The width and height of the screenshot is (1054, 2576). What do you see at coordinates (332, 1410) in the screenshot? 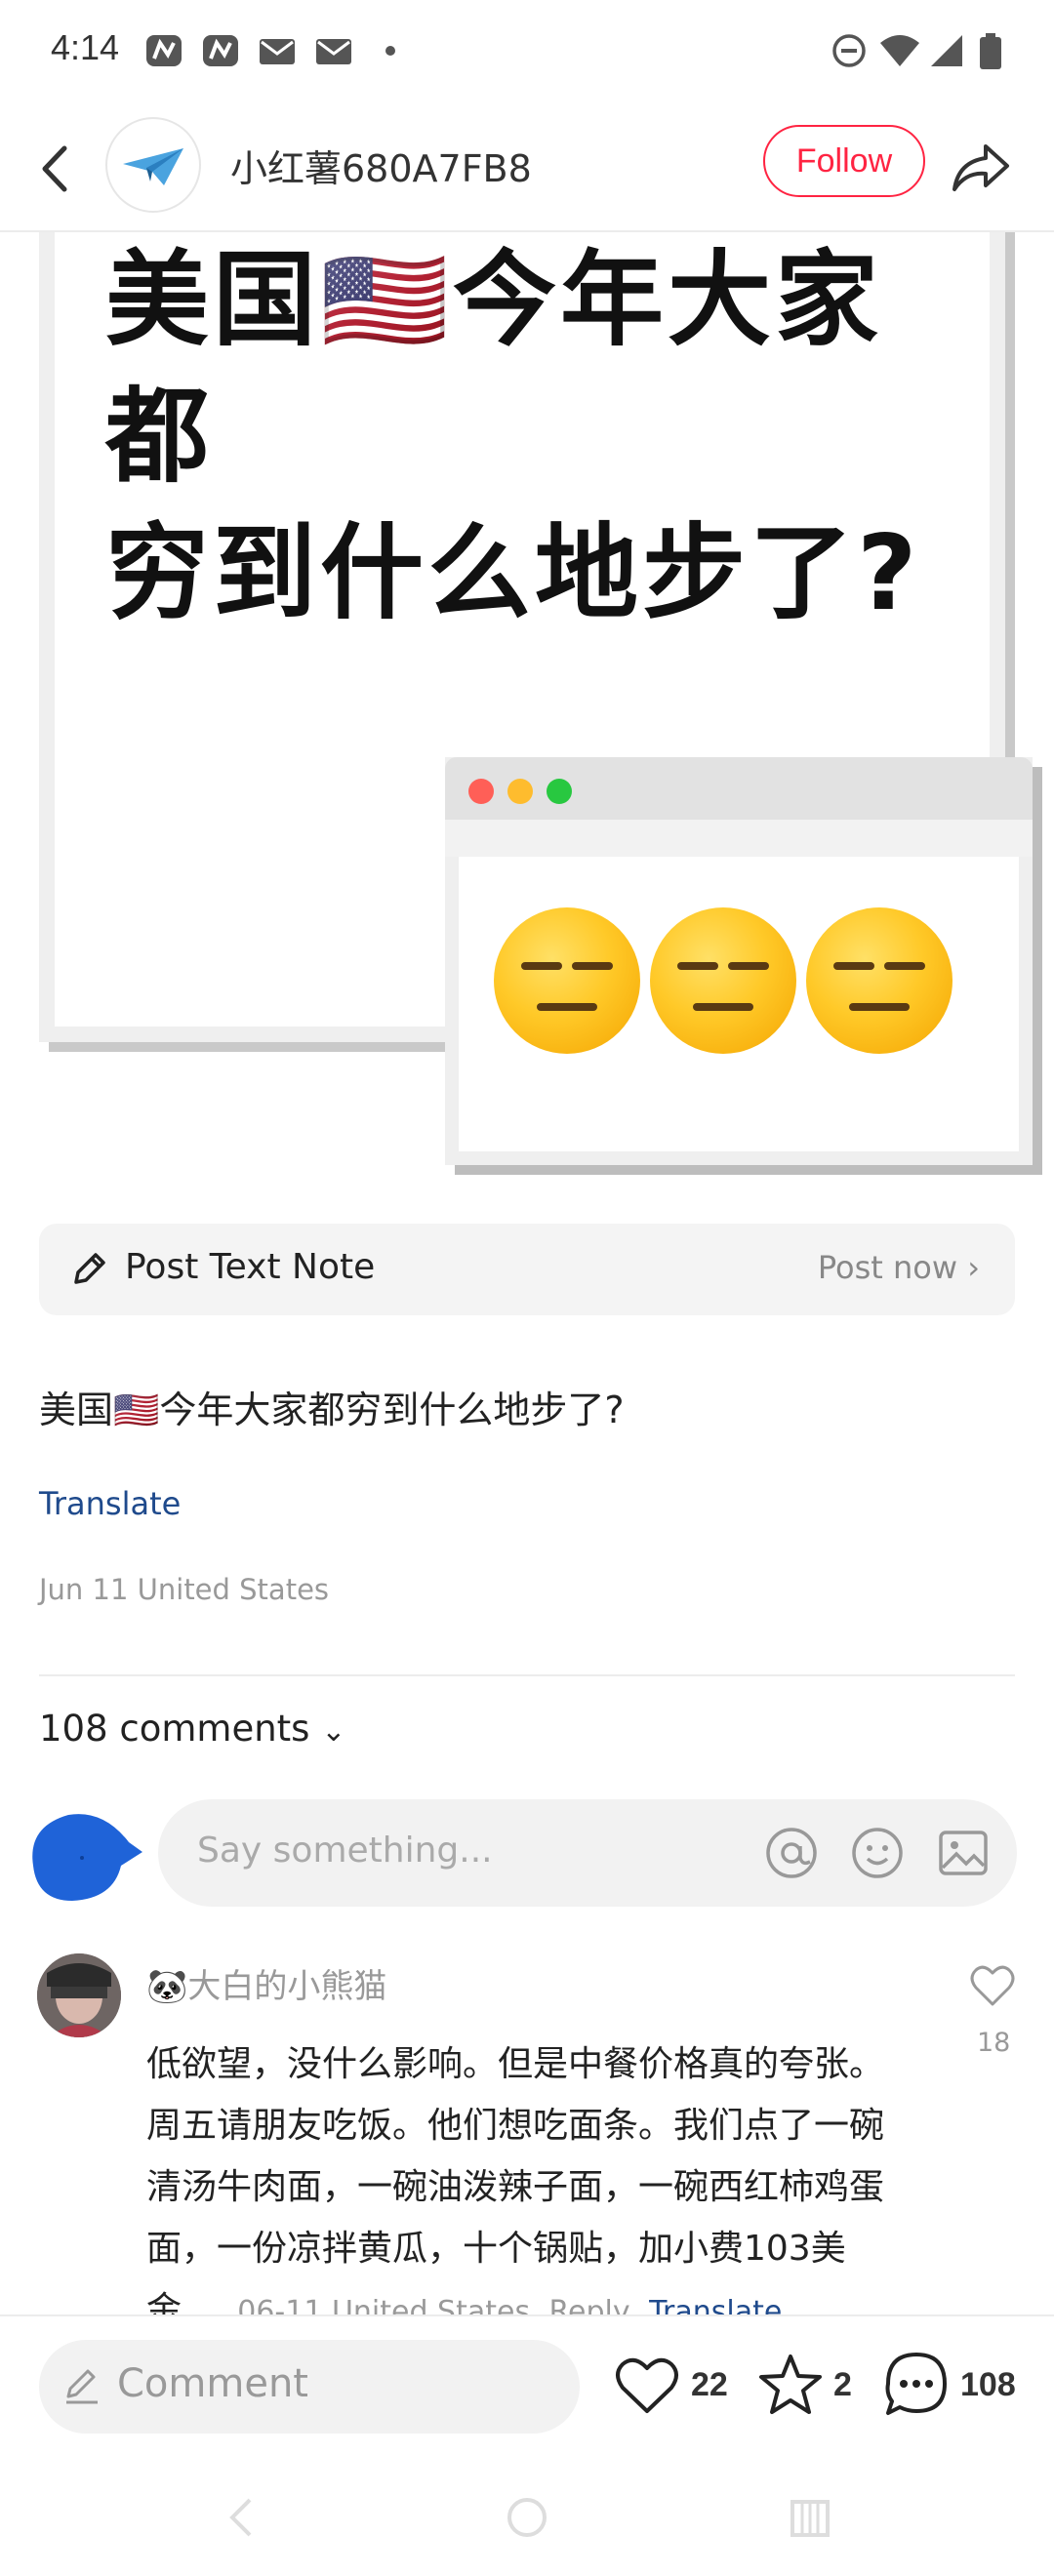
I see `post-text: 美国🇺🇸今年大家都穷到什么地步了?` at bounding box center [332, 1410].